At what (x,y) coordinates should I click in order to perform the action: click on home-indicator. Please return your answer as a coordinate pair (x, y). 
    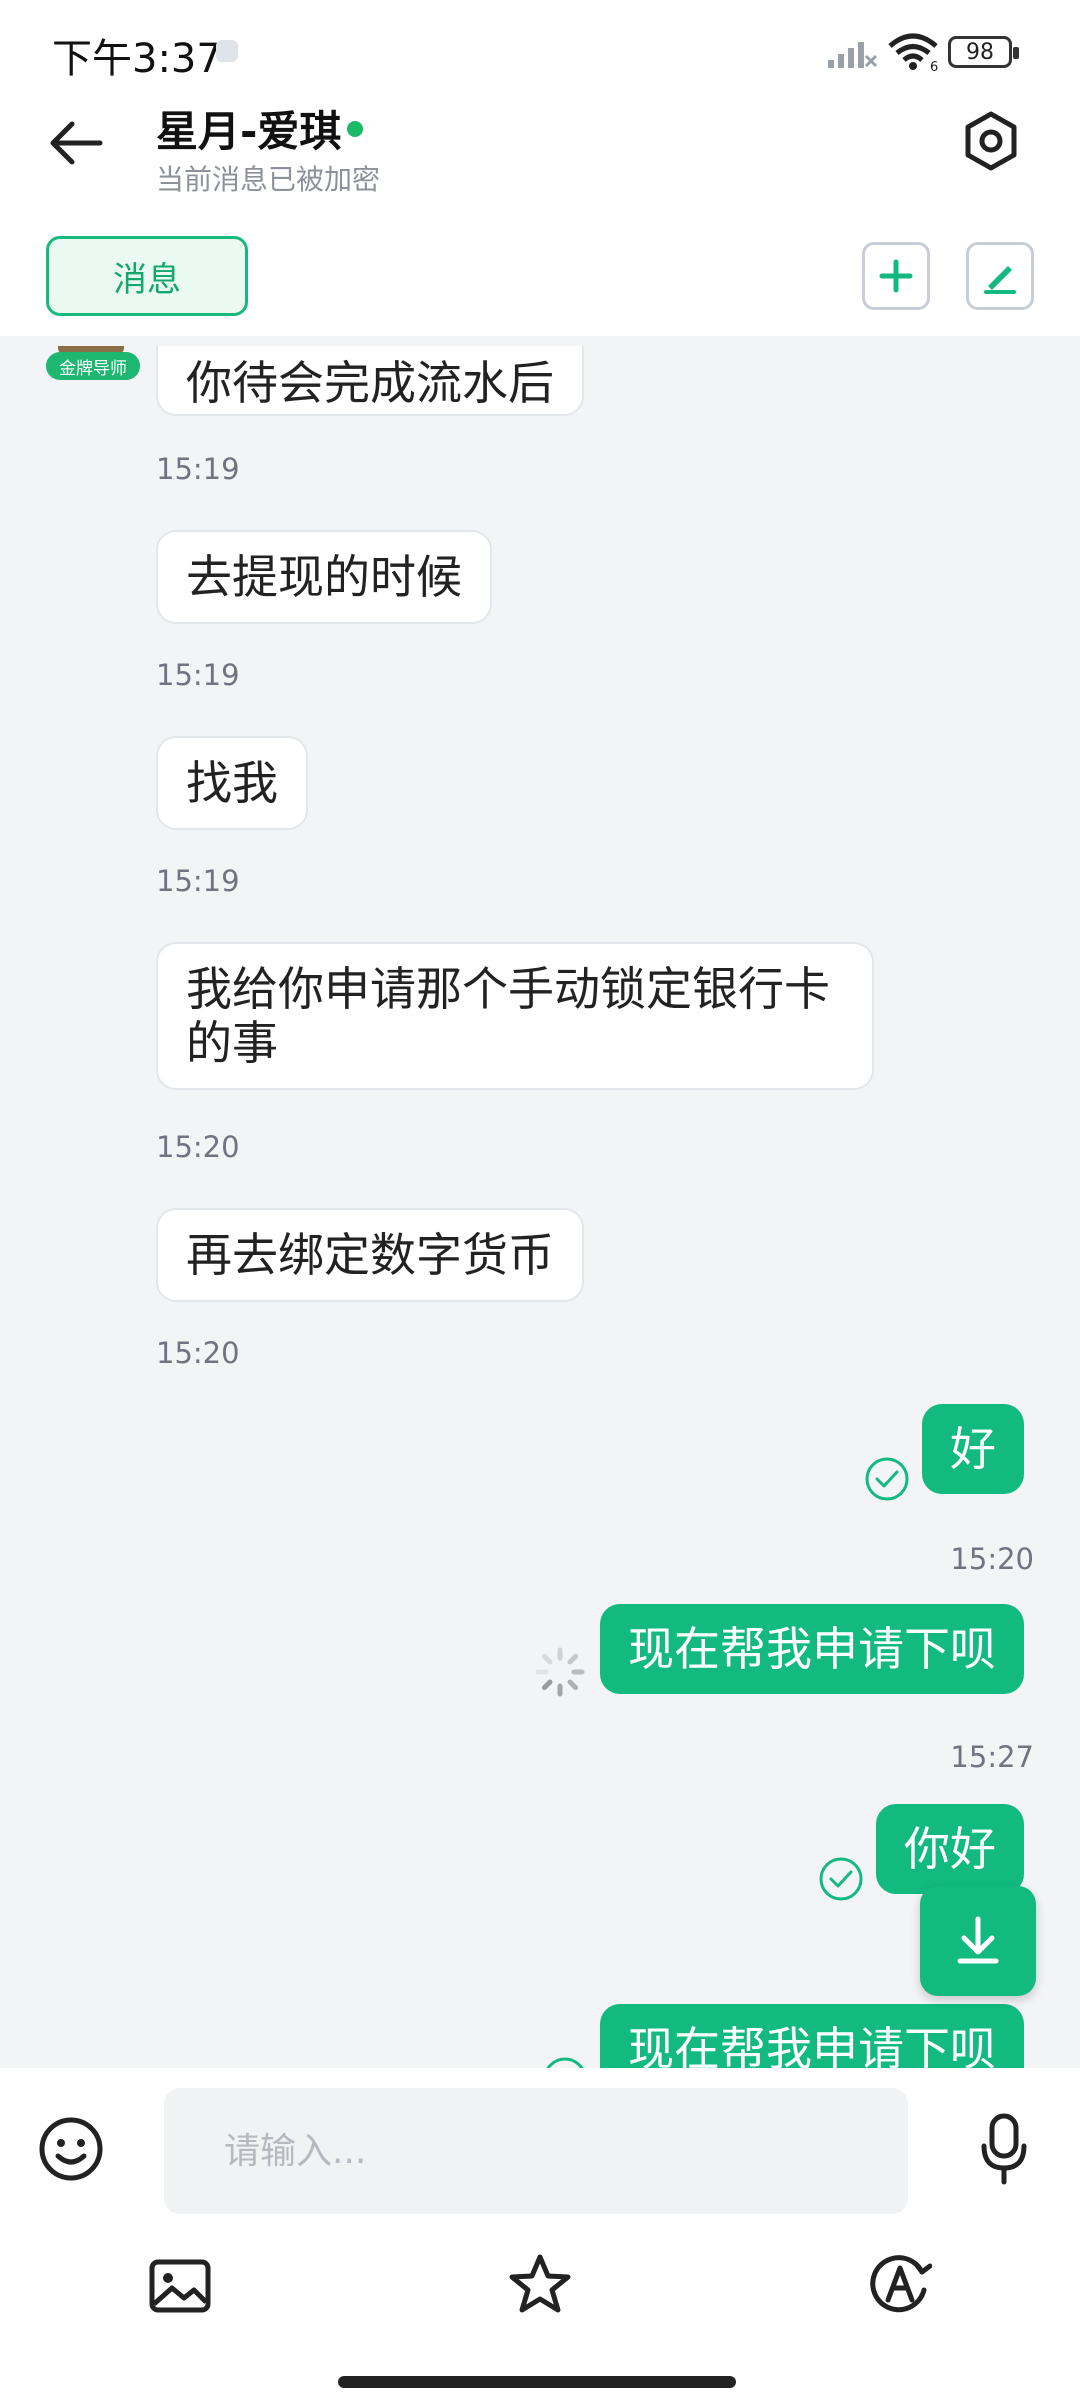
    Looking at the image, I should click on (537, 2382).